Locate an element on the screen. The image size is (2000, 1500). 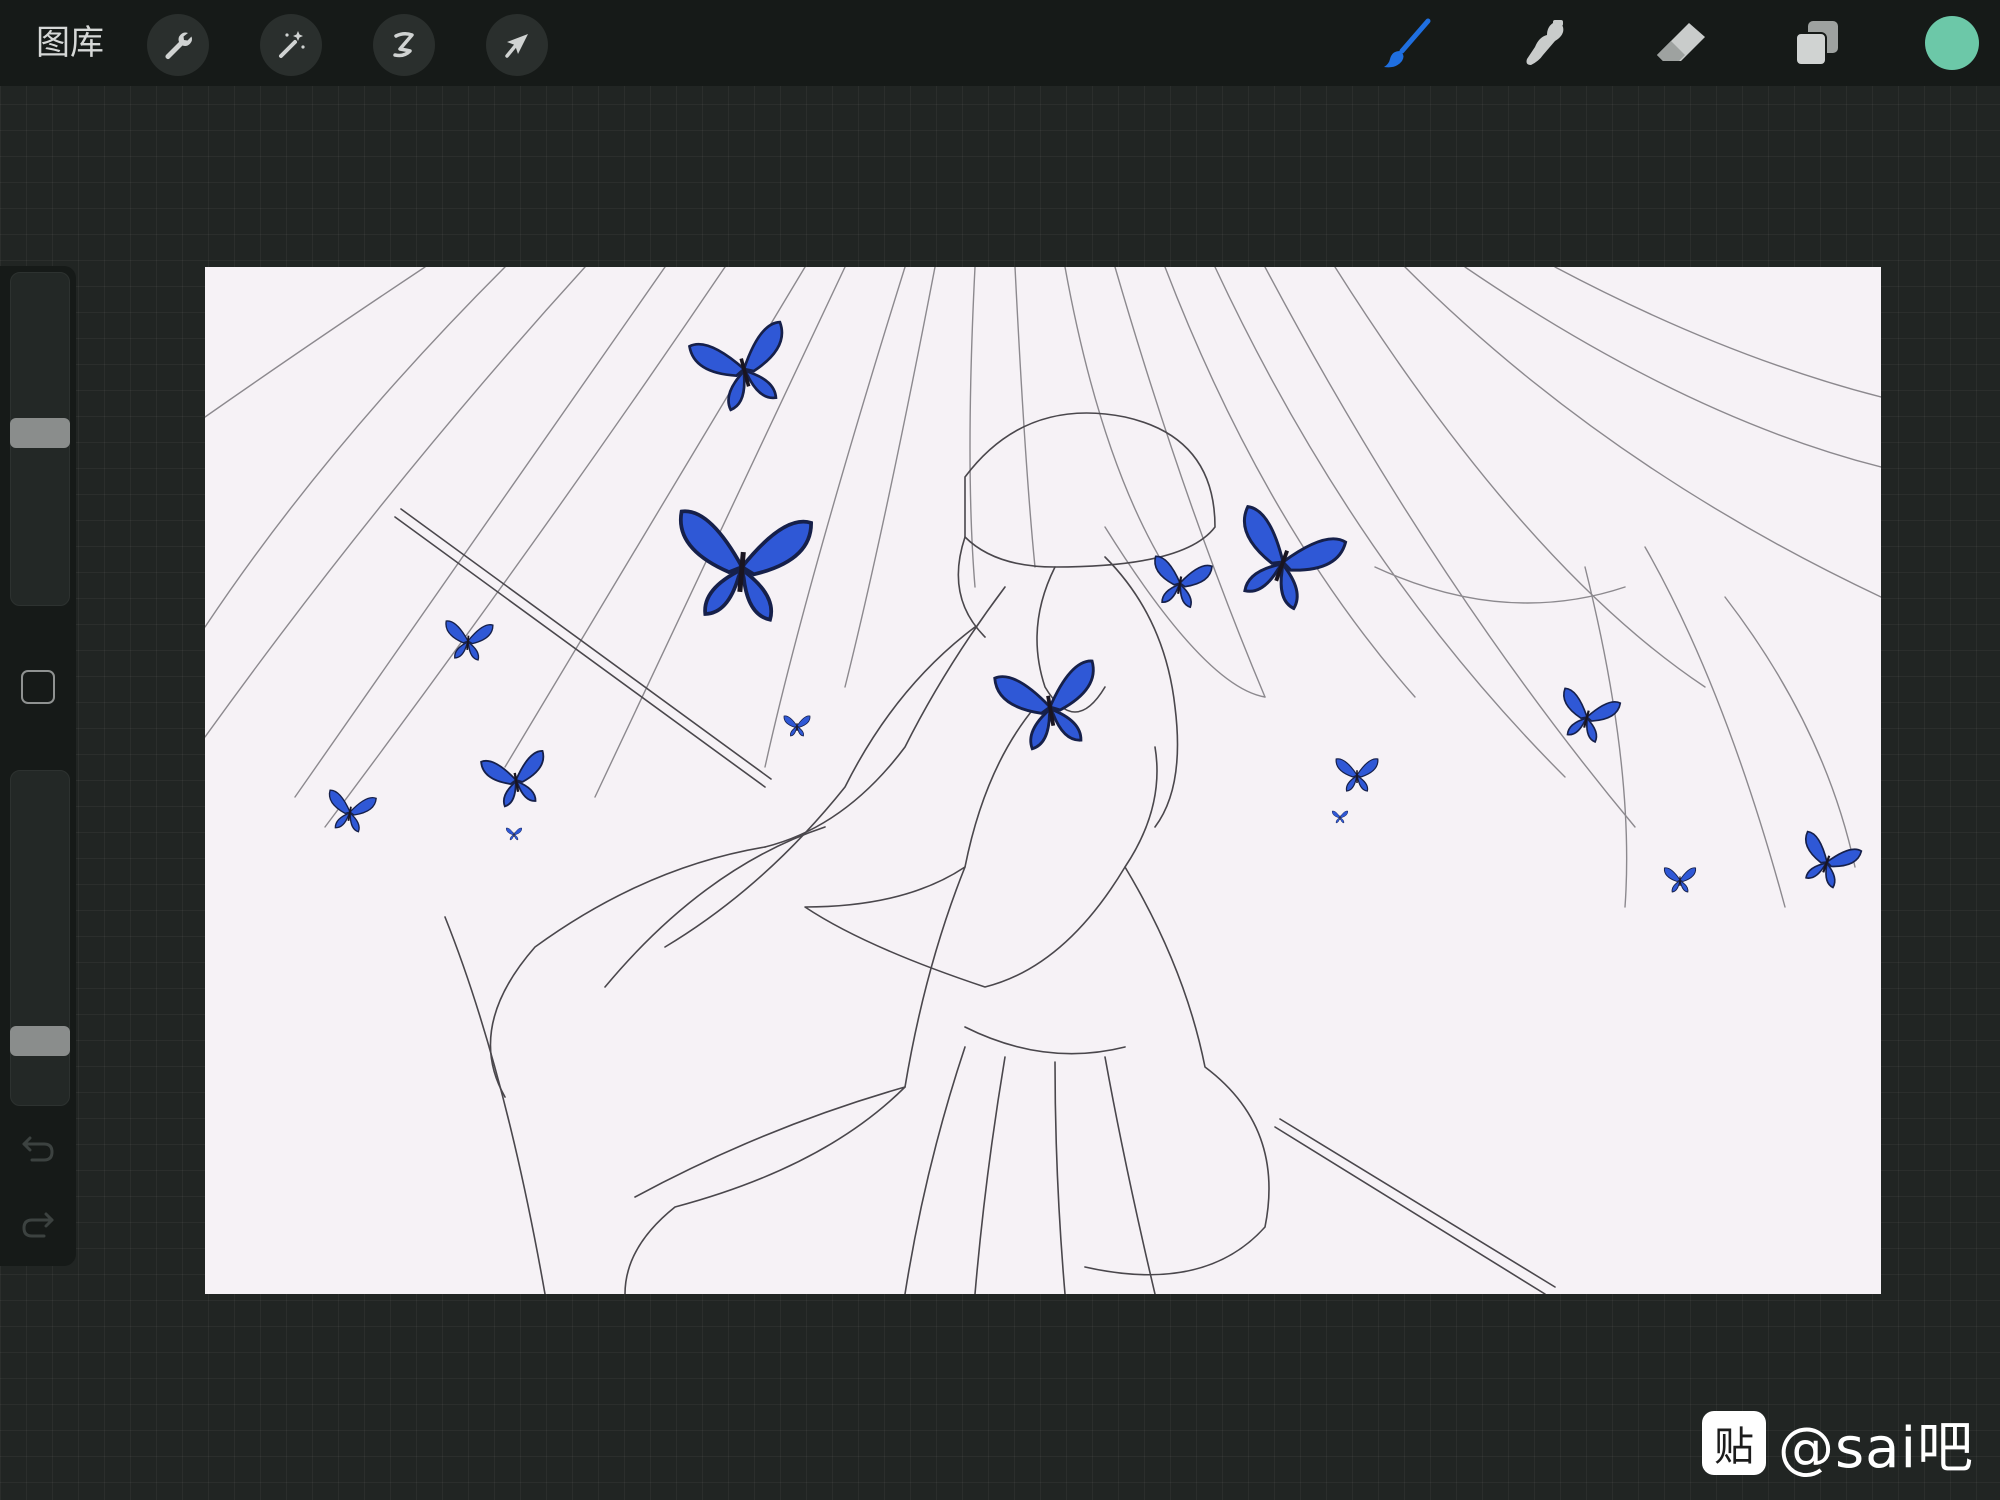
opacity-slider is located at coordinates (40, 938).